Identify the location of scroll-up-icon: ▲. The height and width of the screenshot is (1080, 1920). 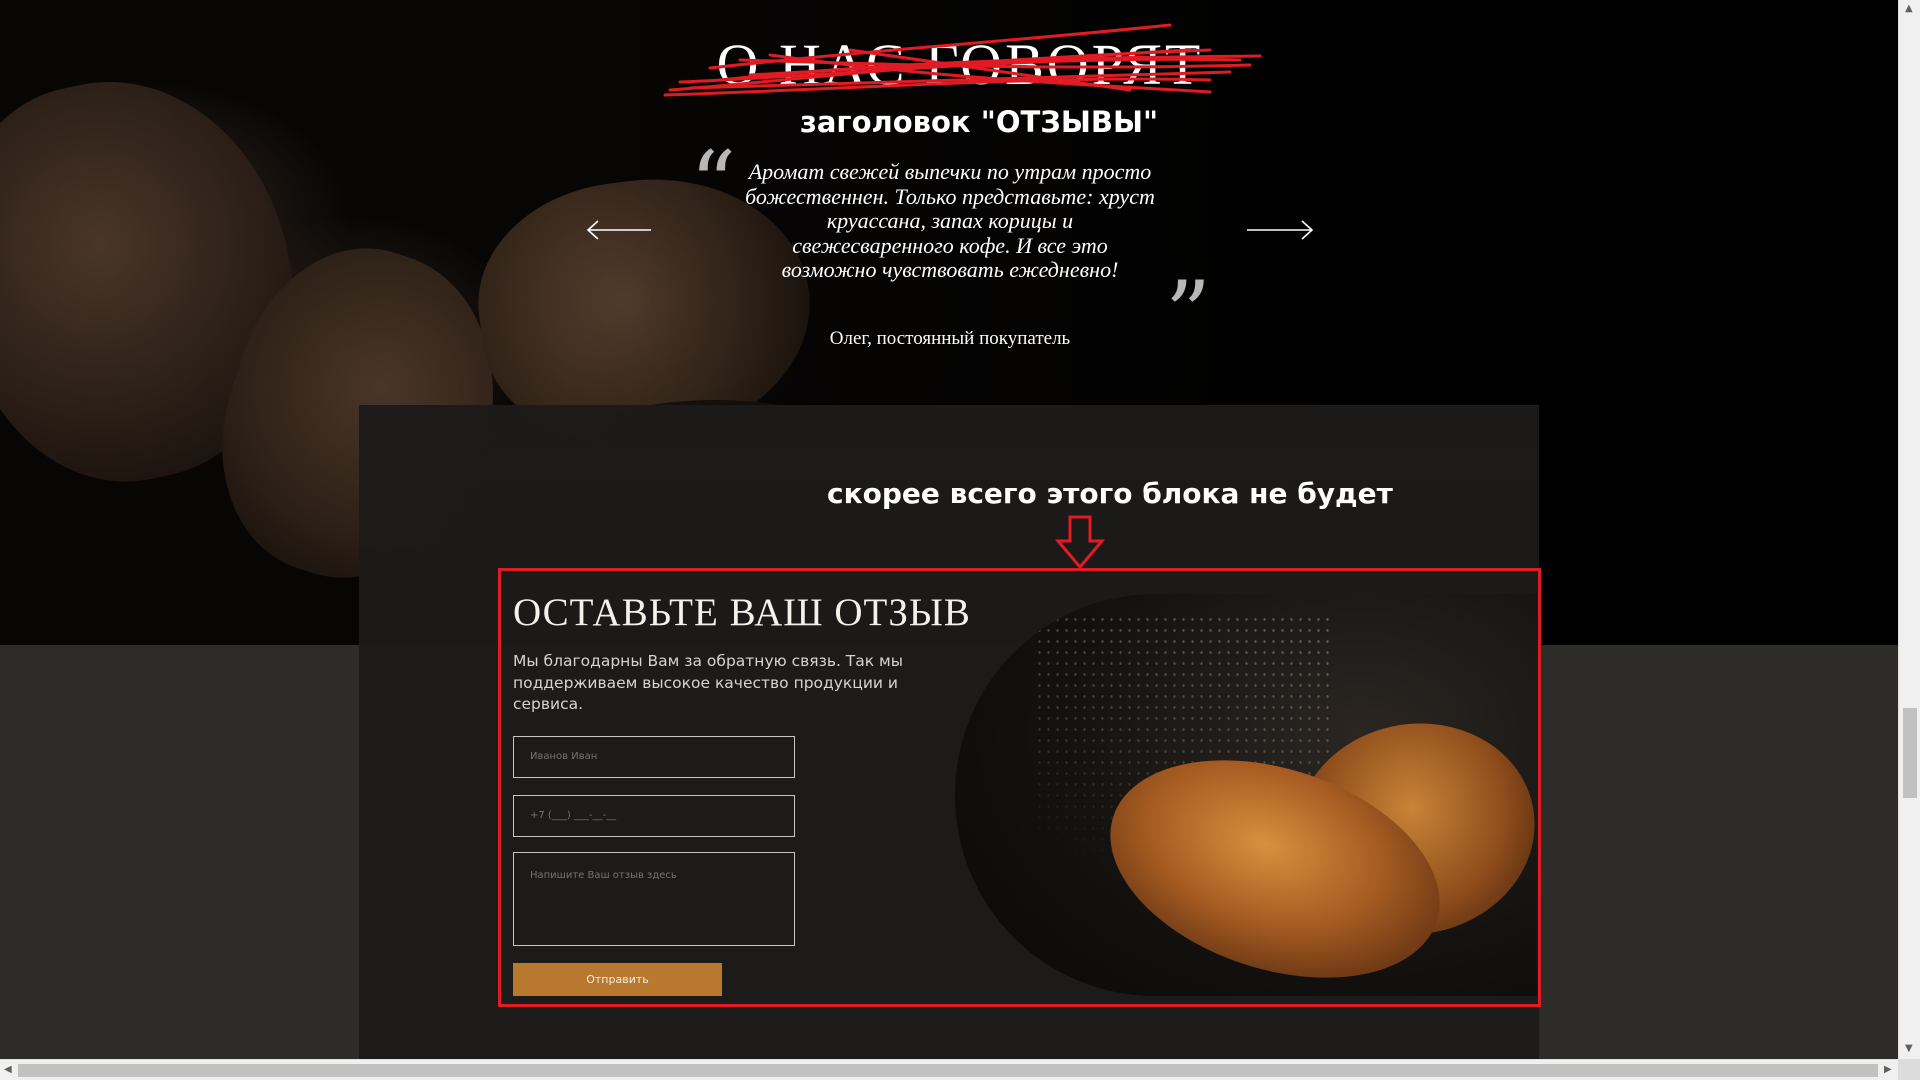
(1909, 8).